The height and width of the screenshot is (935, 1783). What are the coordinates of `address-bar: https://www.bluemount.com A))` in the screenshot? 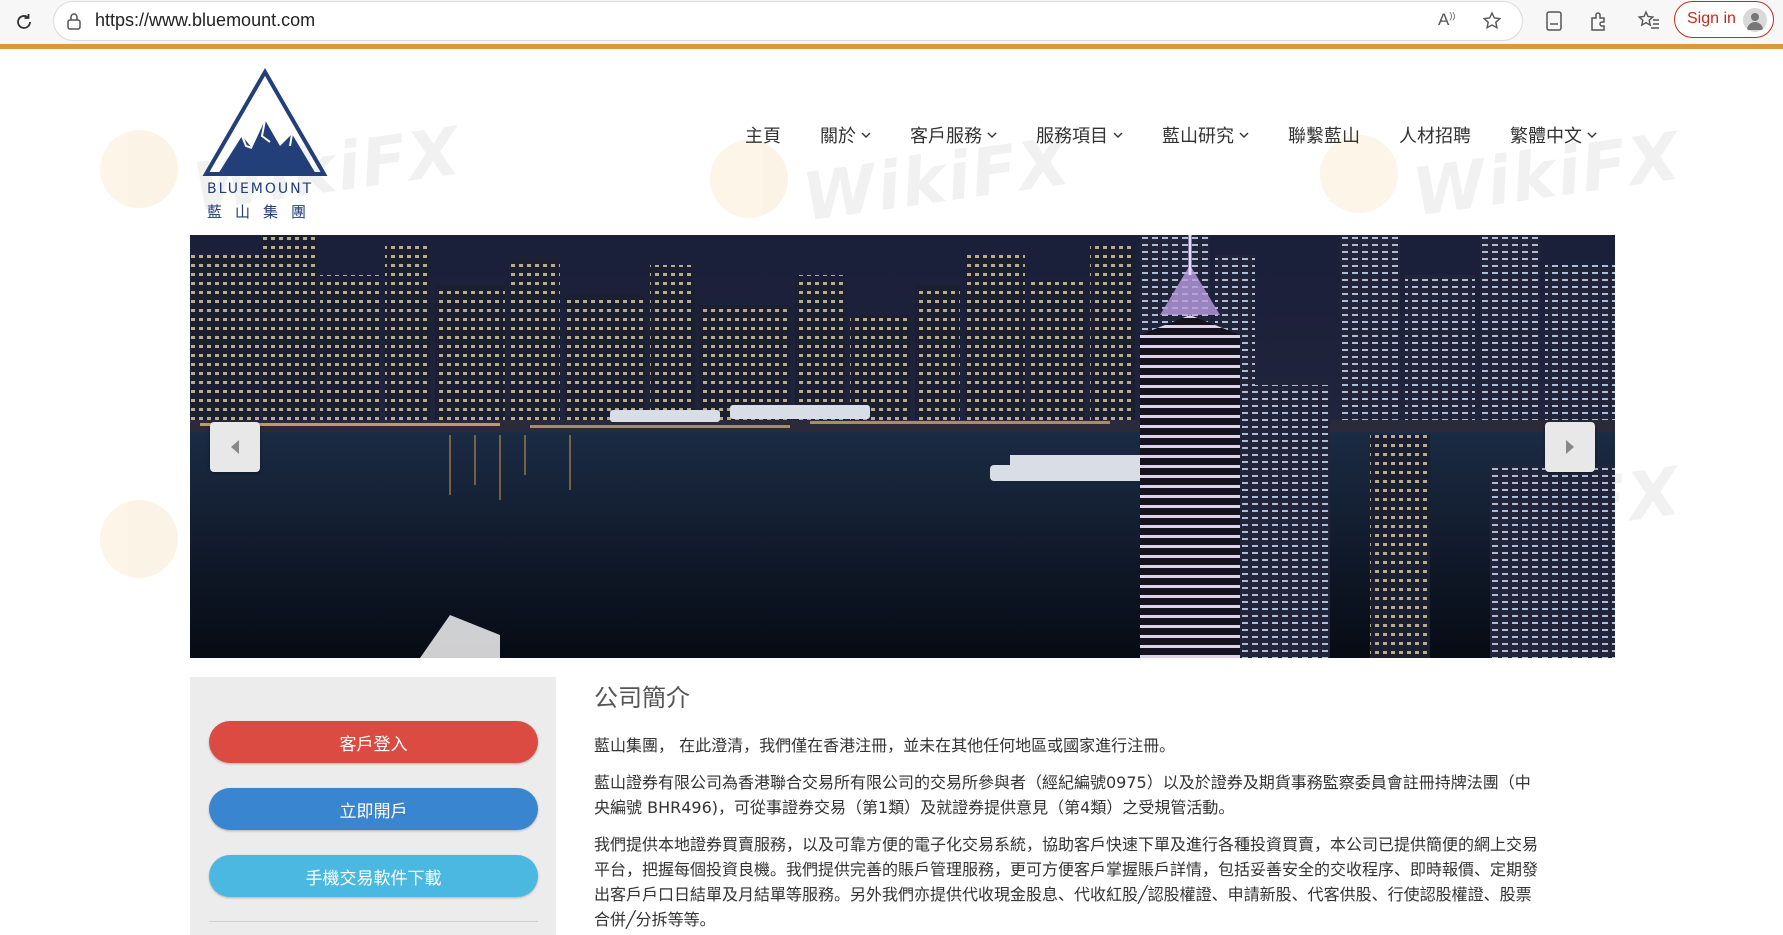 It's located at (788, 21).